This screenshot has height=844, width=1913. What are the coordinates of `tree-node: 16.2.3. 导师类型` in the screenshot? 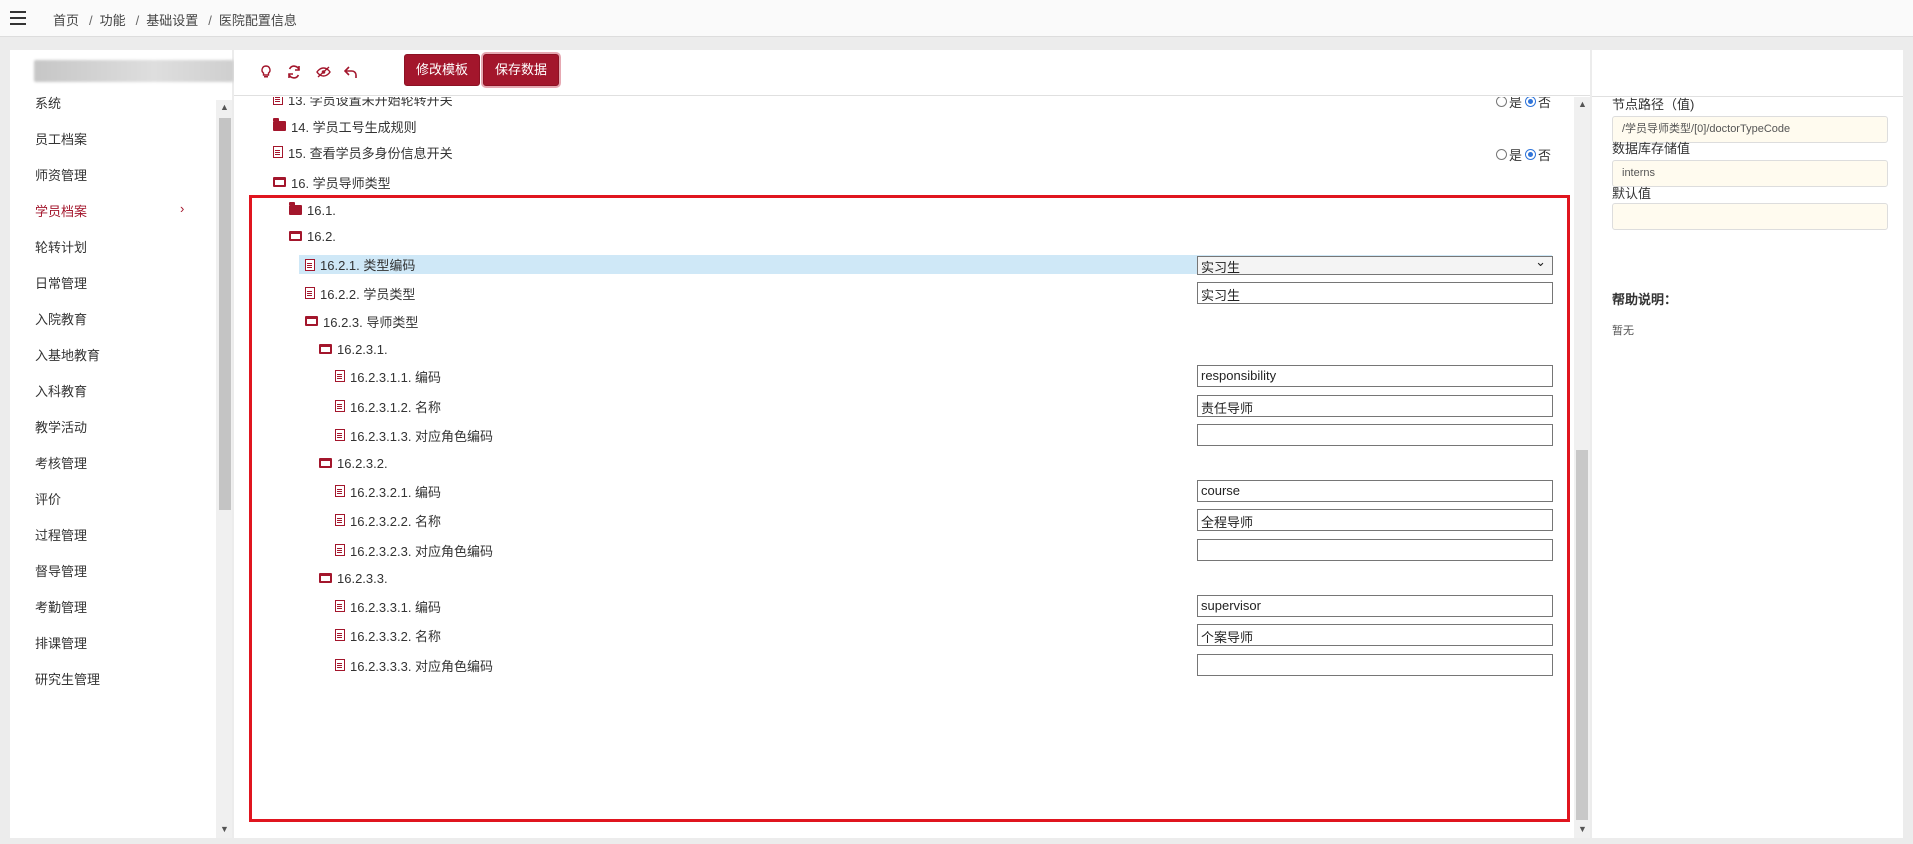 It's located at (358, 321).